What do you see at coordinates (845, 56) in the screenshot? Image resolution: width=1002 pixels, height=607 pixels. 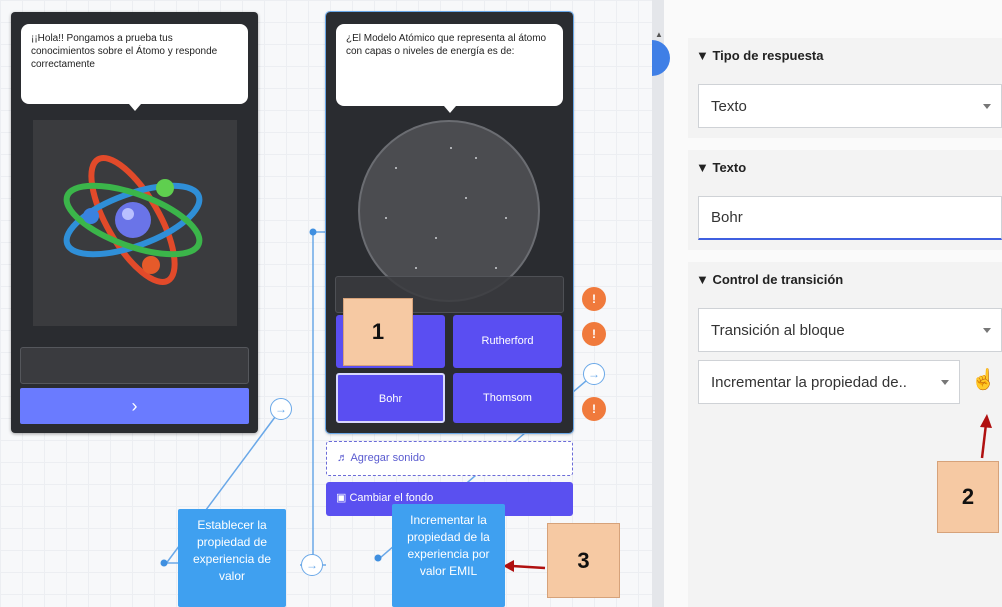 I see `section-title: ▼ Tipo de respuesta` at bounding box center [845, 56].